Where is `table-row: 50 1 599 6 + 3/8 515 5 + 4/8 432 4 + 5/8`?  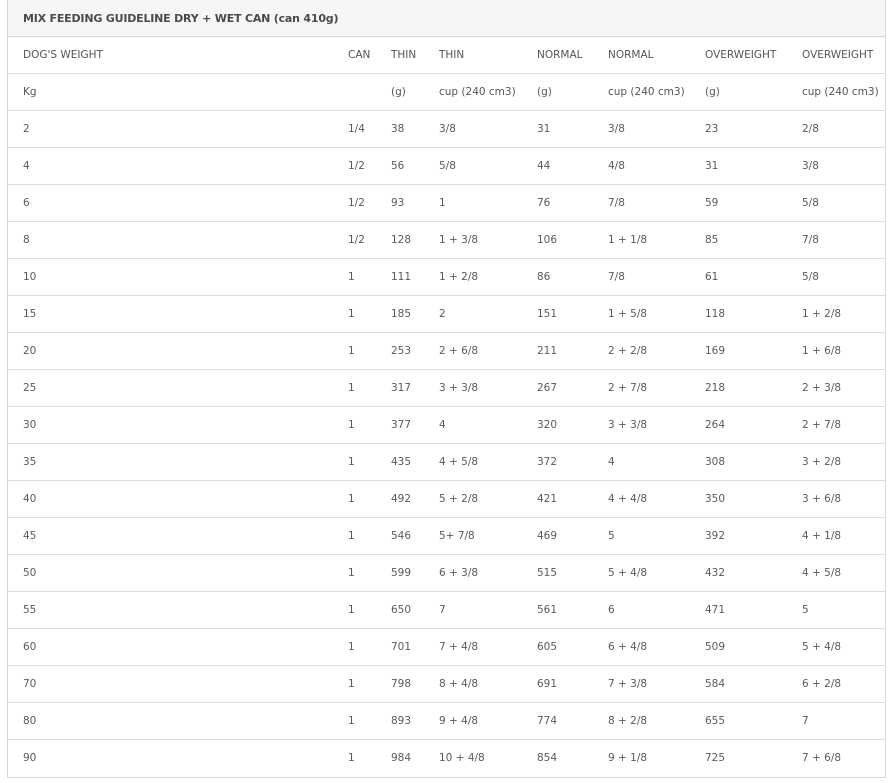 table-row: 50 1 599 6 + 3/8 515 5 + 4/8 432 4 + 5/8 is located at coordinates (446, 573).